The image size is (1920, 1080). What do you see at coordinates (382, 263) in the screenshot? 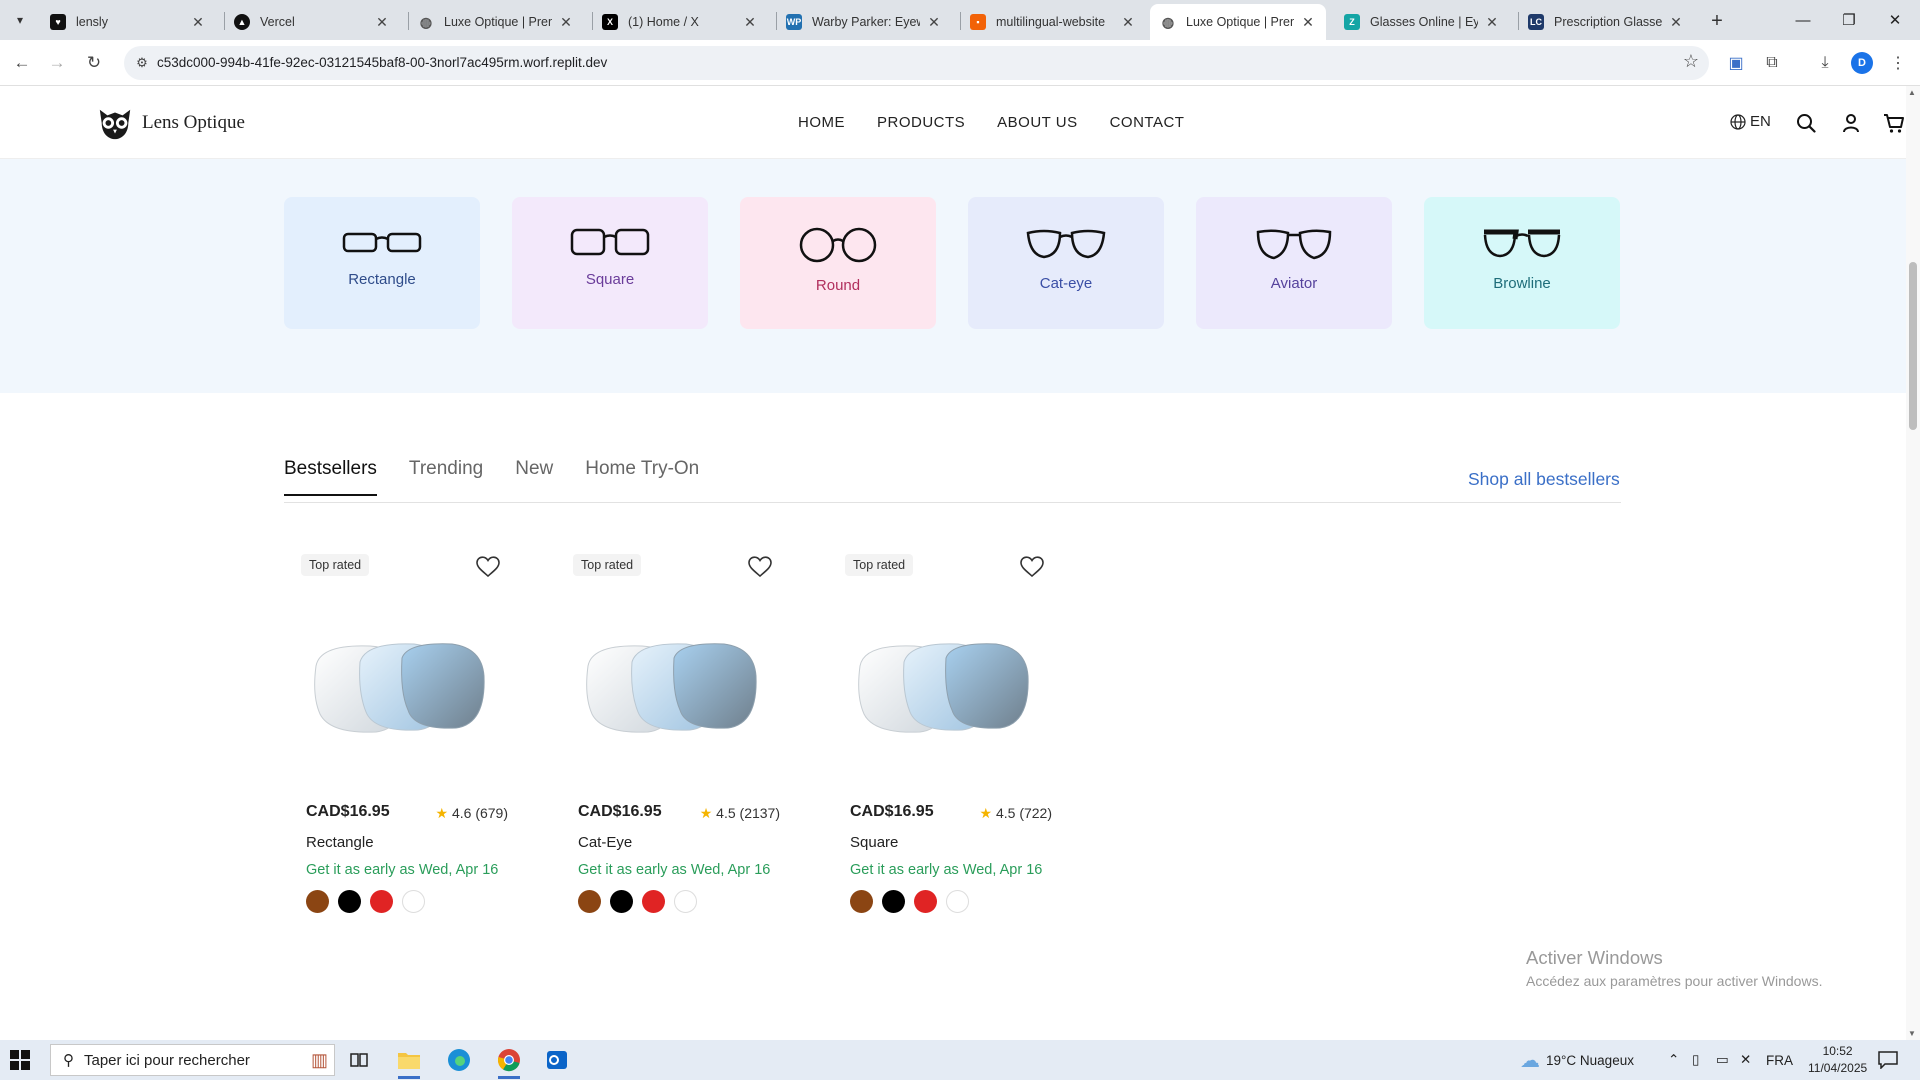
I see `shape-card-rectangle: Rectangle` at bounding box center [382, 263].